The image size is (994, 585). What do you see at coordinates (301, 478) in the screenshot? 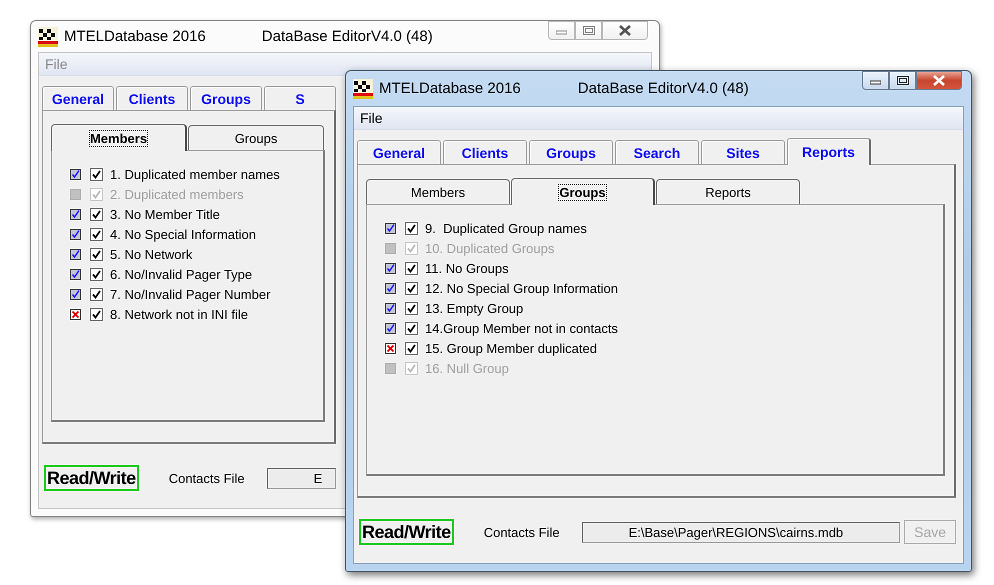
I see `contacts-file-field: E` at bounding box center [301, 478].